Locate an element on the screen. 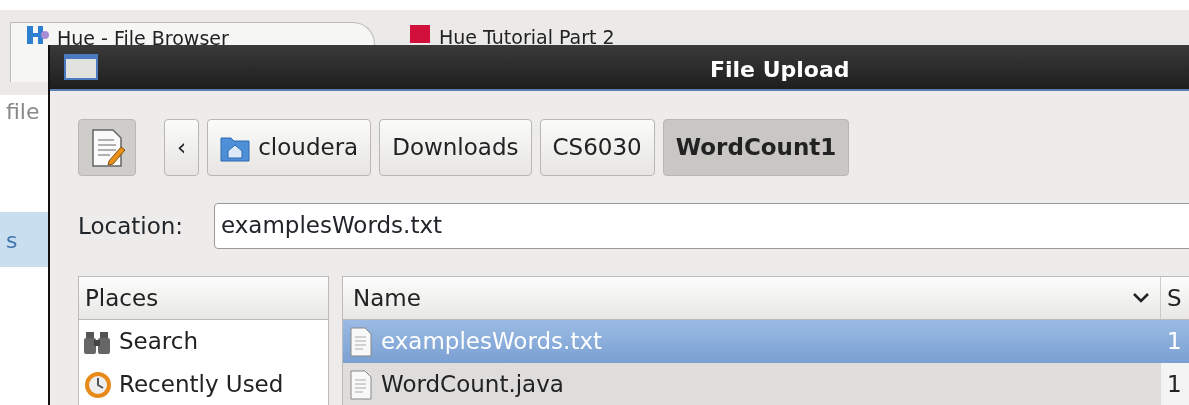 This screenshot has width=1189, height=405. places-header: Places is located at coordinates (203, 298).